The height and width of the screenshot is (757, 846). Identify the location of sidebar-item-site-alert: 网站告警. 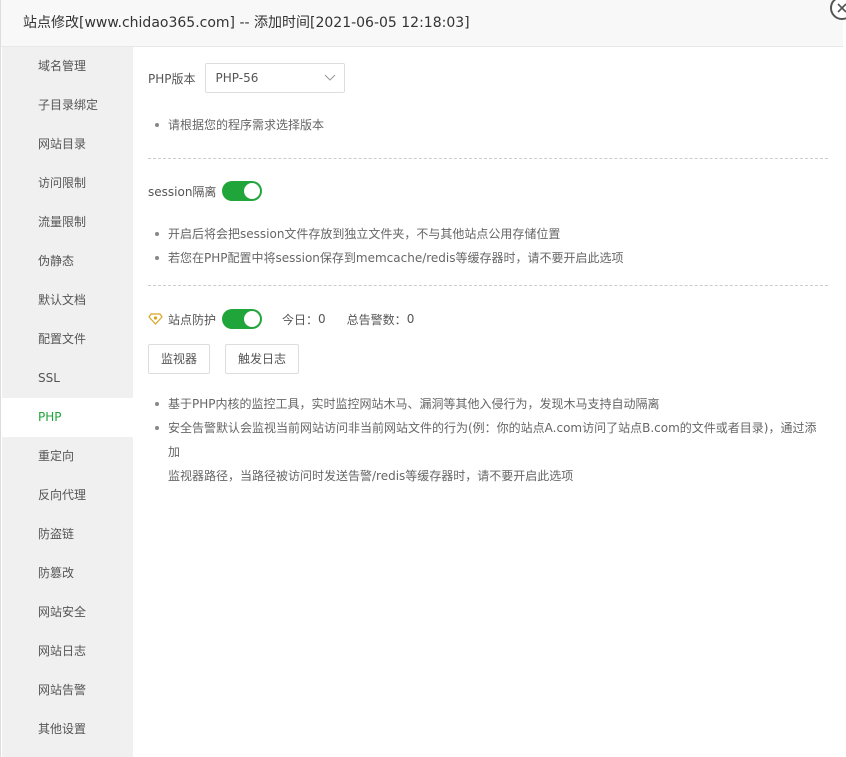
(67, 690).